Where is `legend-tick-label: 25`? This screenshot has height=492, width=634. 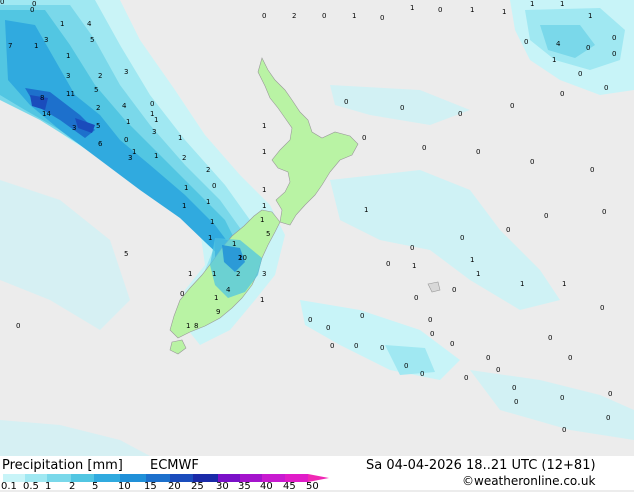 legend-tick-label: 25 is located at coordinates (197, 486).